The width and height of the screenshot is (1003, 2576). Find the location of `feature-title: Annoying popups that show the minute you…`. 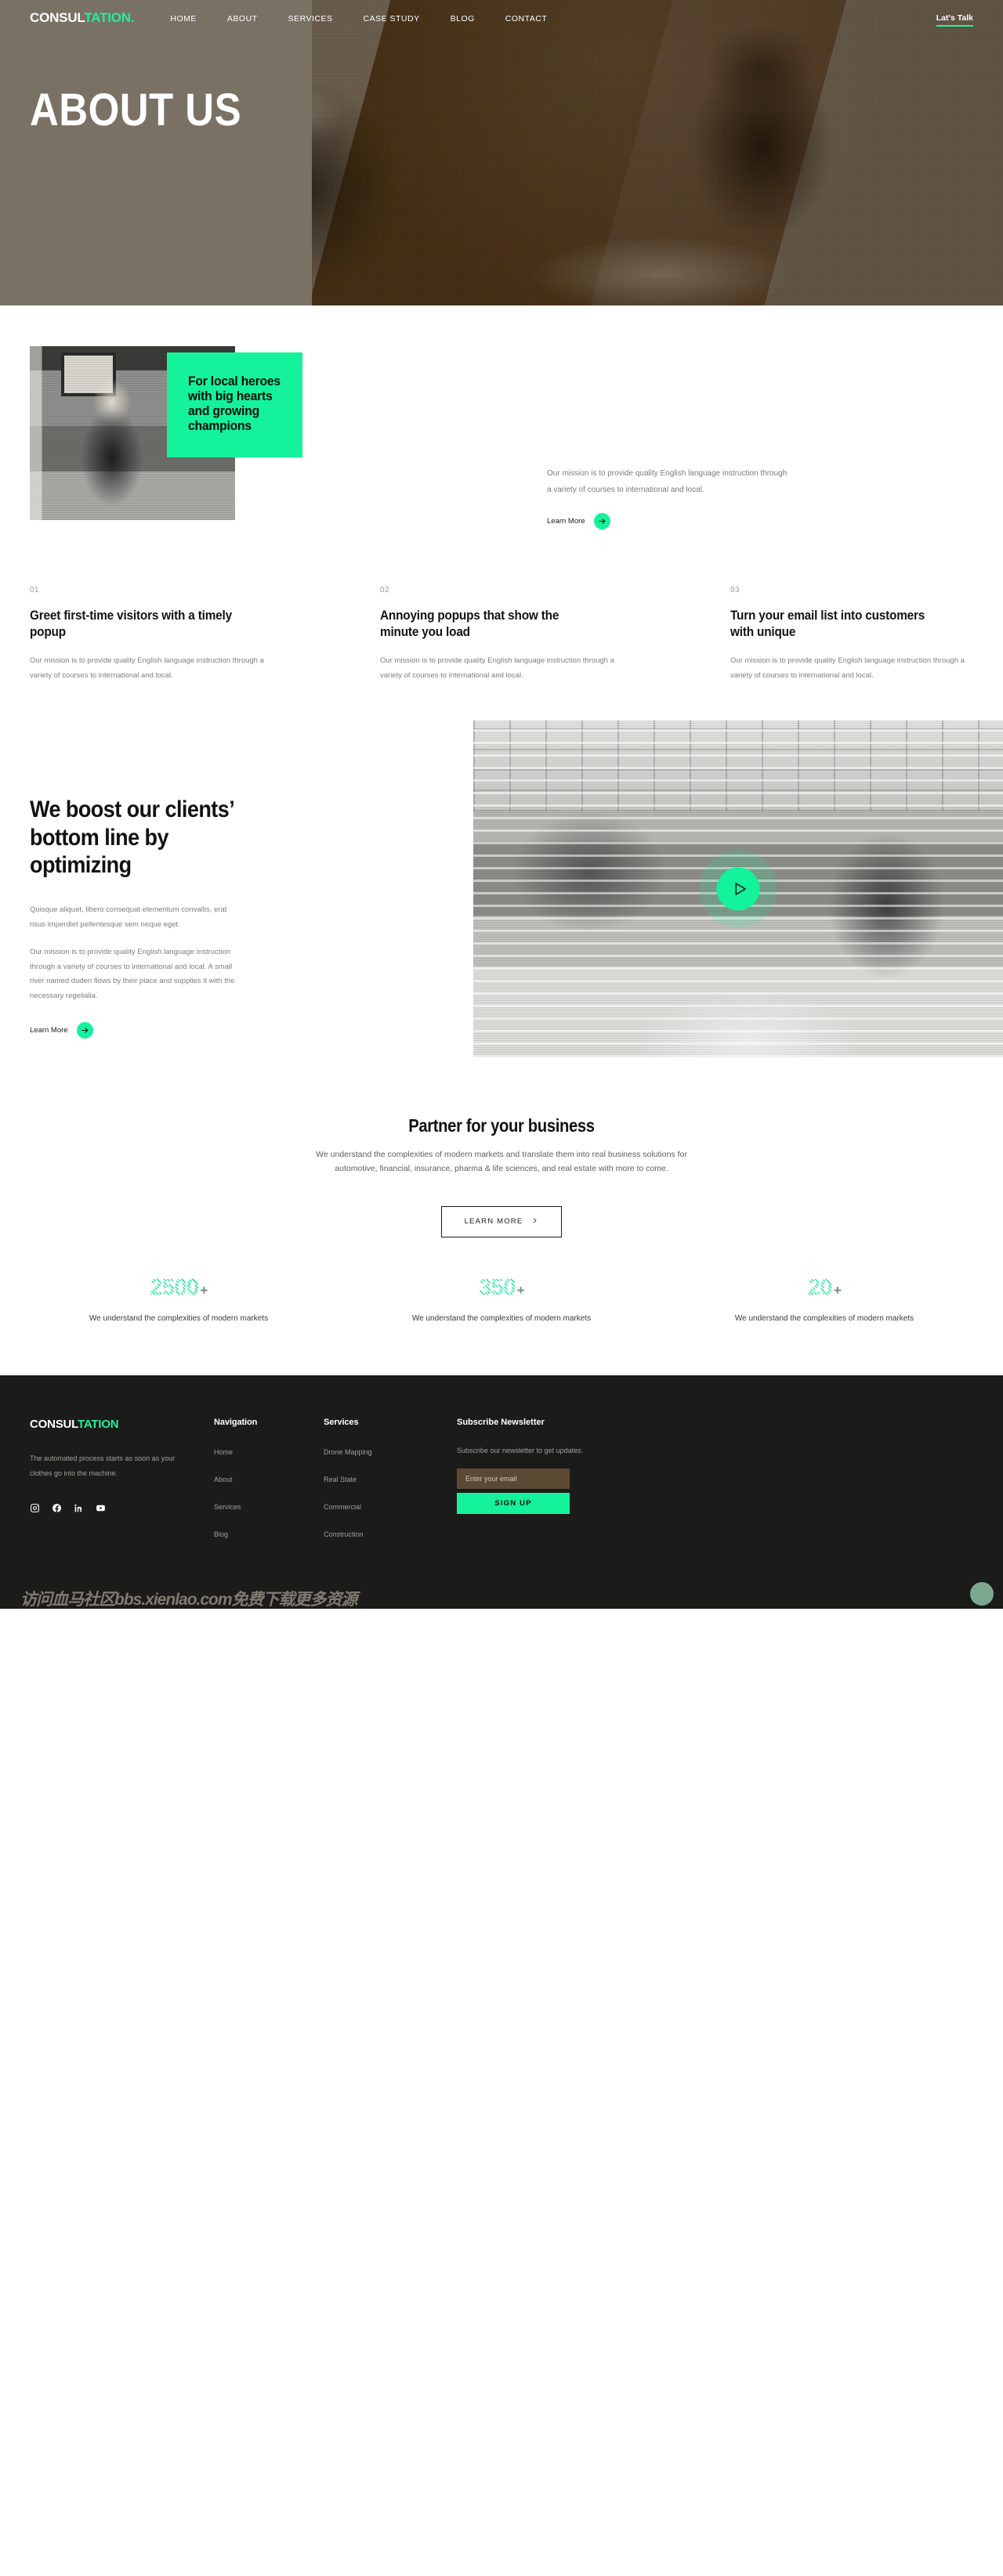

feature-title: Annoying popups that show the minute you… is located at coordinates (469, 624).